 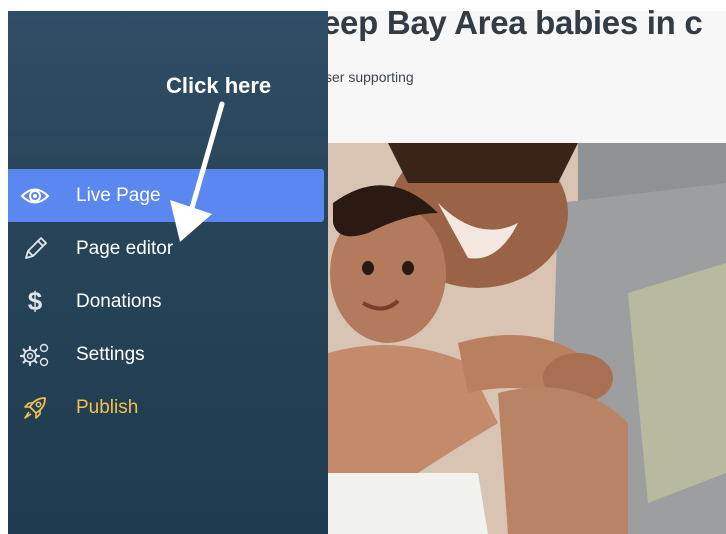 What do you see at coordinates (110, 354) in the screenshot?
I see `sidebar-item-label: Settings` at bounding box center [110, 354].